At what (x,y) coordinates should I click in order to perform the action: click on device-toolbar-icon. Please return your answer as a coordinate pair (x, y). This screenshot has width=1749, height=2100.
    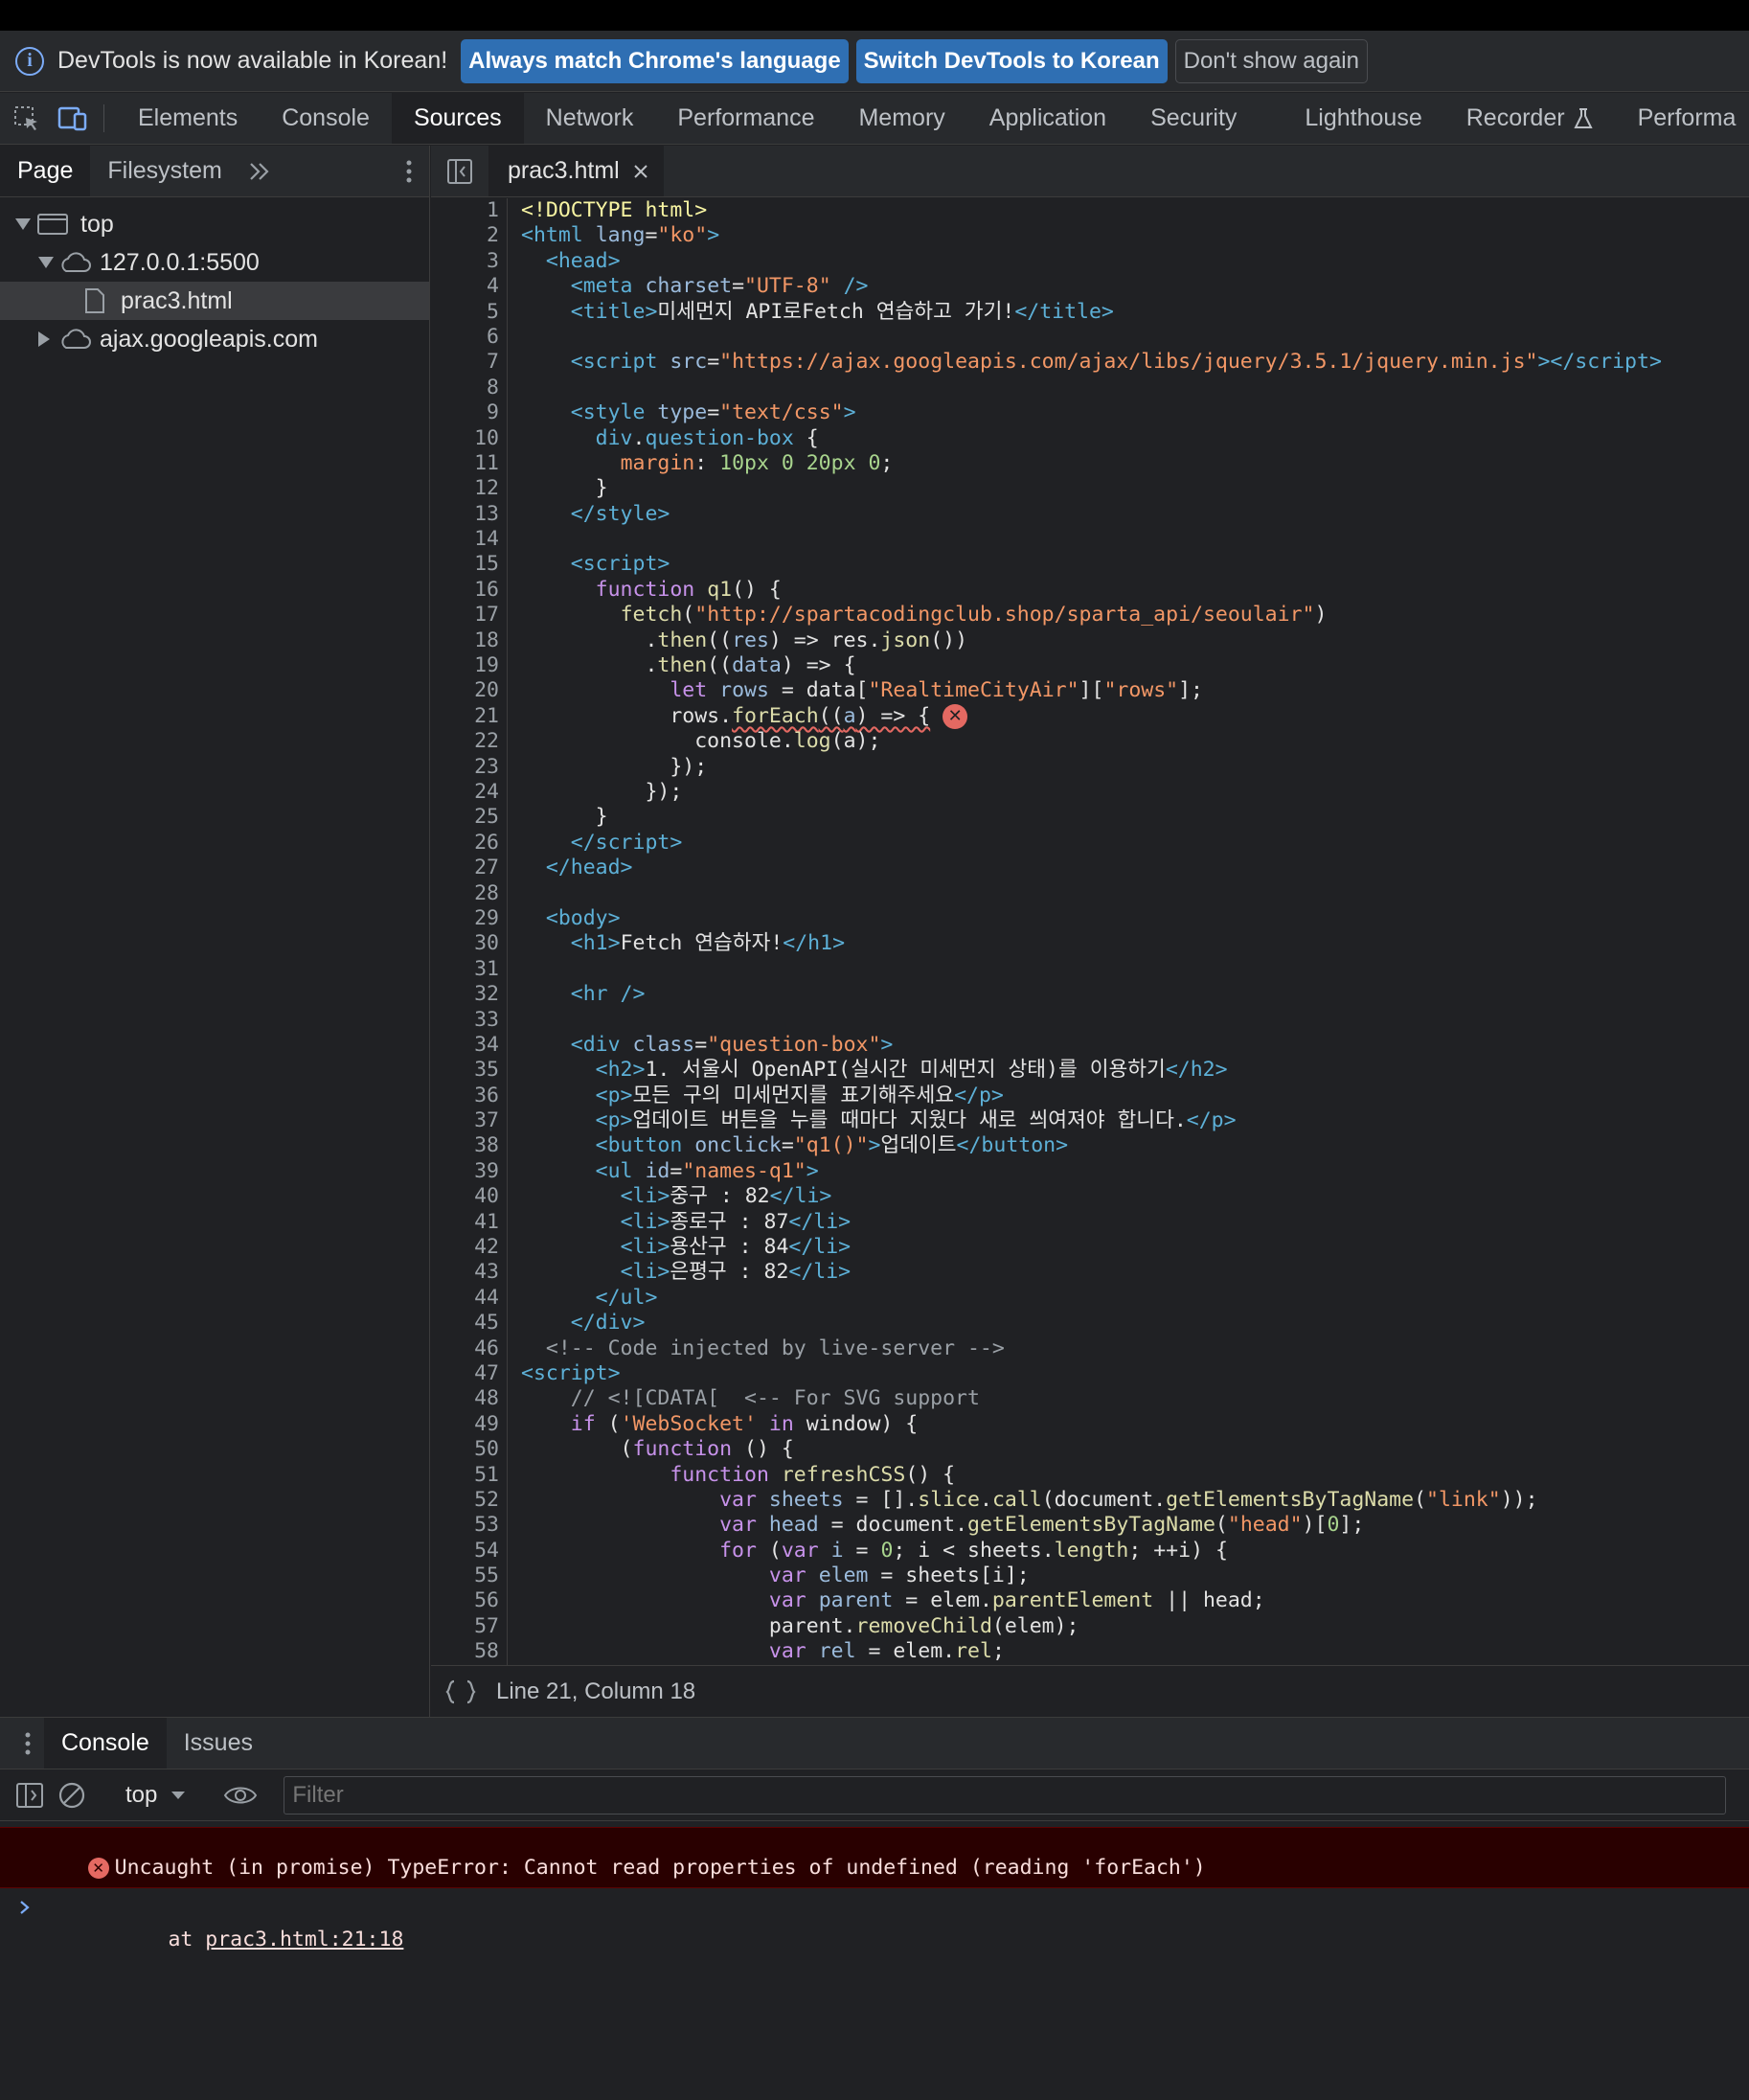
    Looking at the image, I should click on (73, 118).